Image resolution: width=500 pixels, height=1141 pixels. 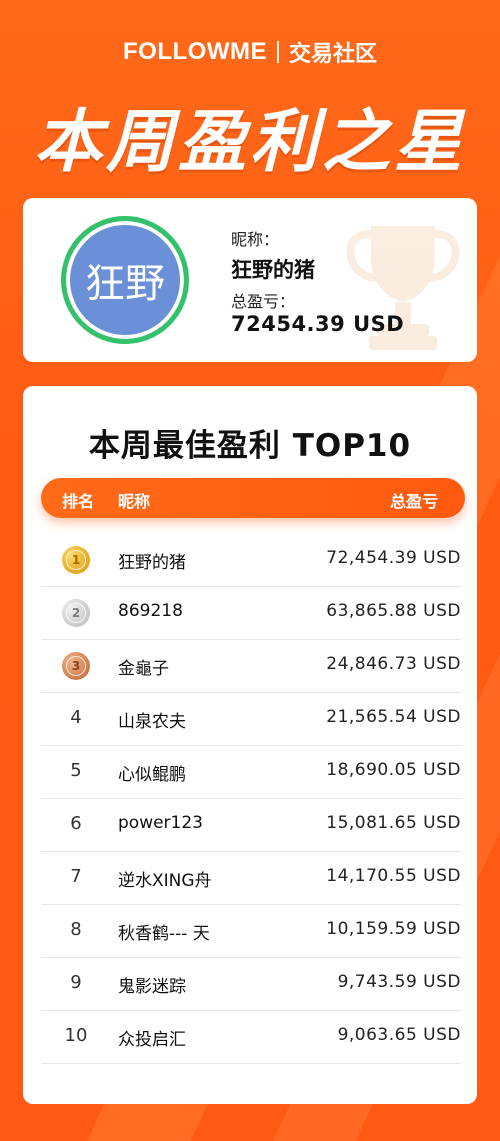 What do you see at coordinates (318, 324) in the screenshot?
I see `winner-profit: 72454.39 USD` at bounding box center [318, 324].